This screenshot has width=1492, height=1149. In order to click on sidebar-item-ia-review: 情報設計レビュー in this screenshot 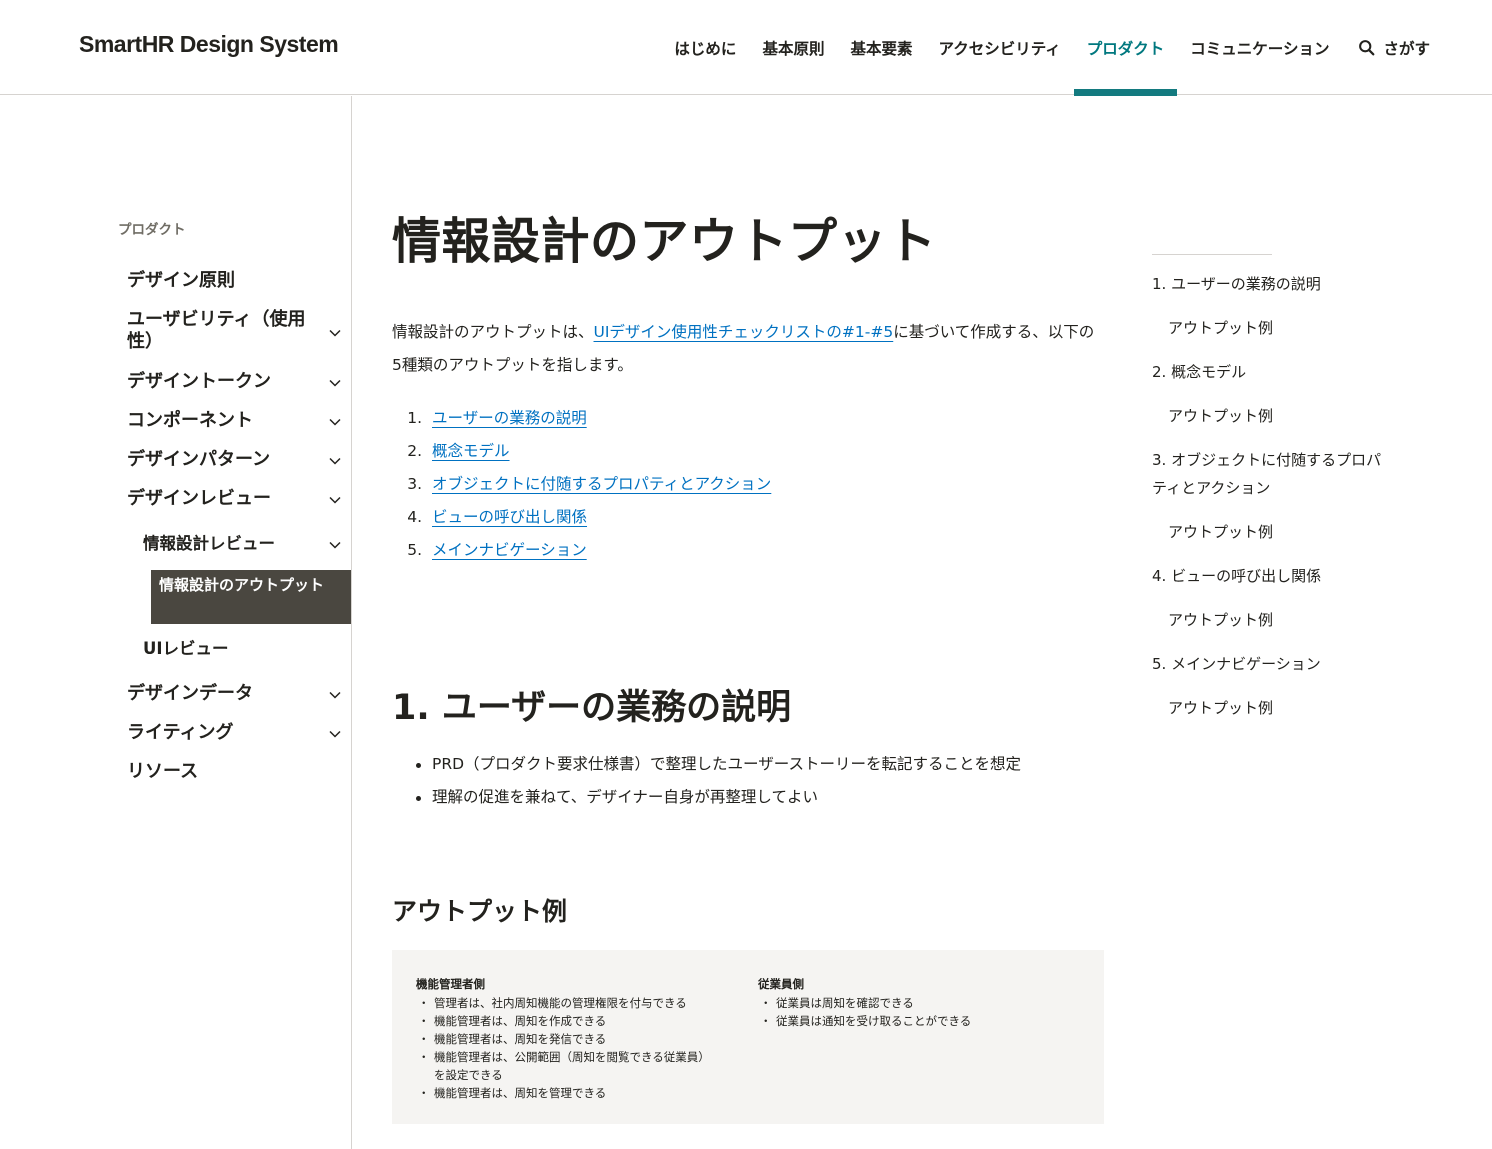, I will do `click(209, 544)`.